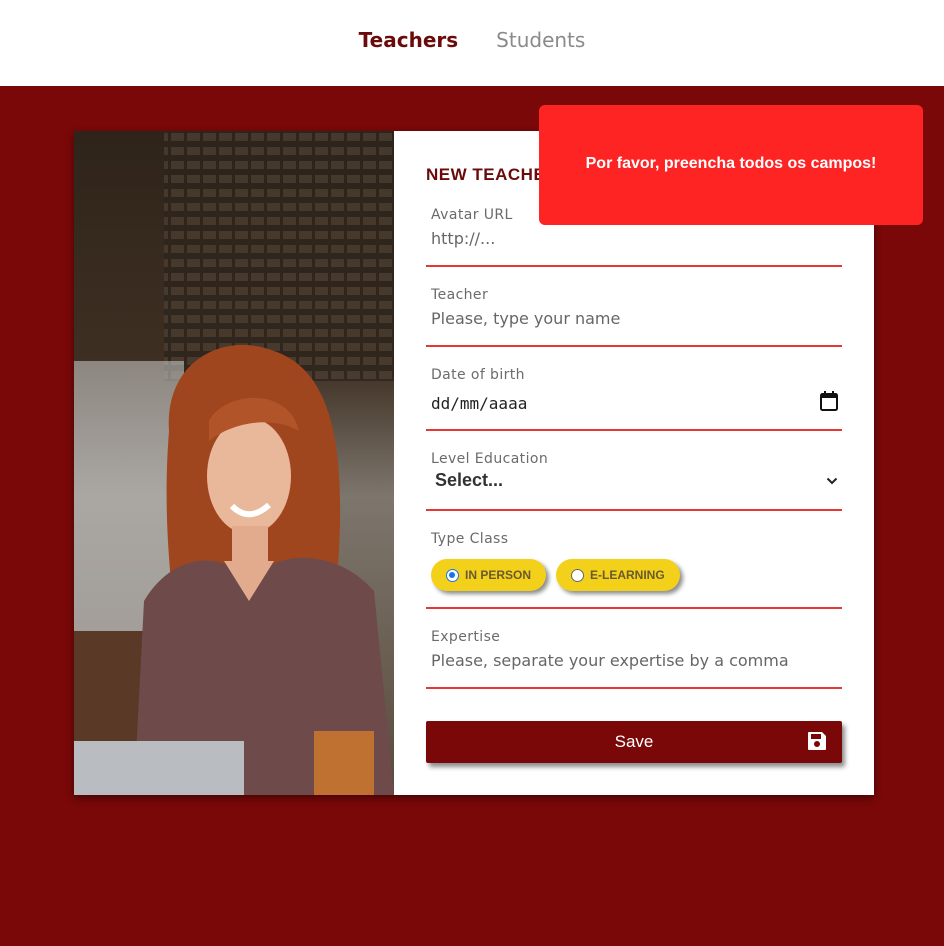 Image resolution: width=944 pixels, height=946 pixels. What do you see at coordinates (478, 375) in the screenshot?
I see `date-of-birth-label: Date of birth` at bounding box center [478, 375].